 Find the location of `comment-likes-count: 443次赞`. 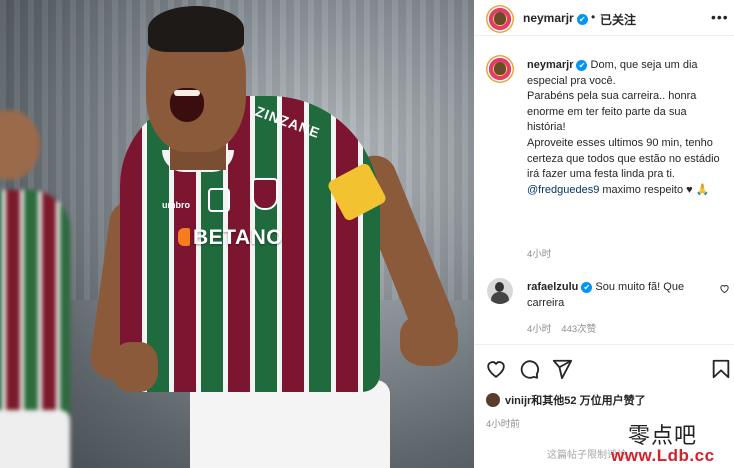

comment-likes-count: 443次赞 is located at coordinates (578, 329).